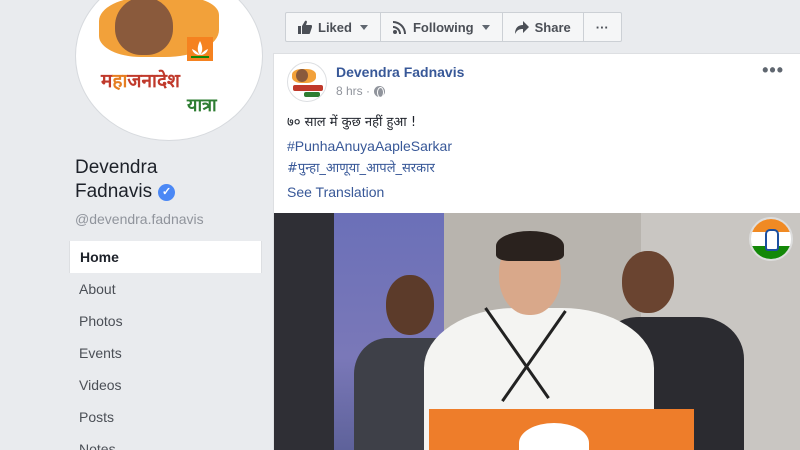 The height and width of the screenshot is (450, 800). Describe the element at coordinates (308, 88) in the screenshot. I see `avatar-text-bar` at that location.